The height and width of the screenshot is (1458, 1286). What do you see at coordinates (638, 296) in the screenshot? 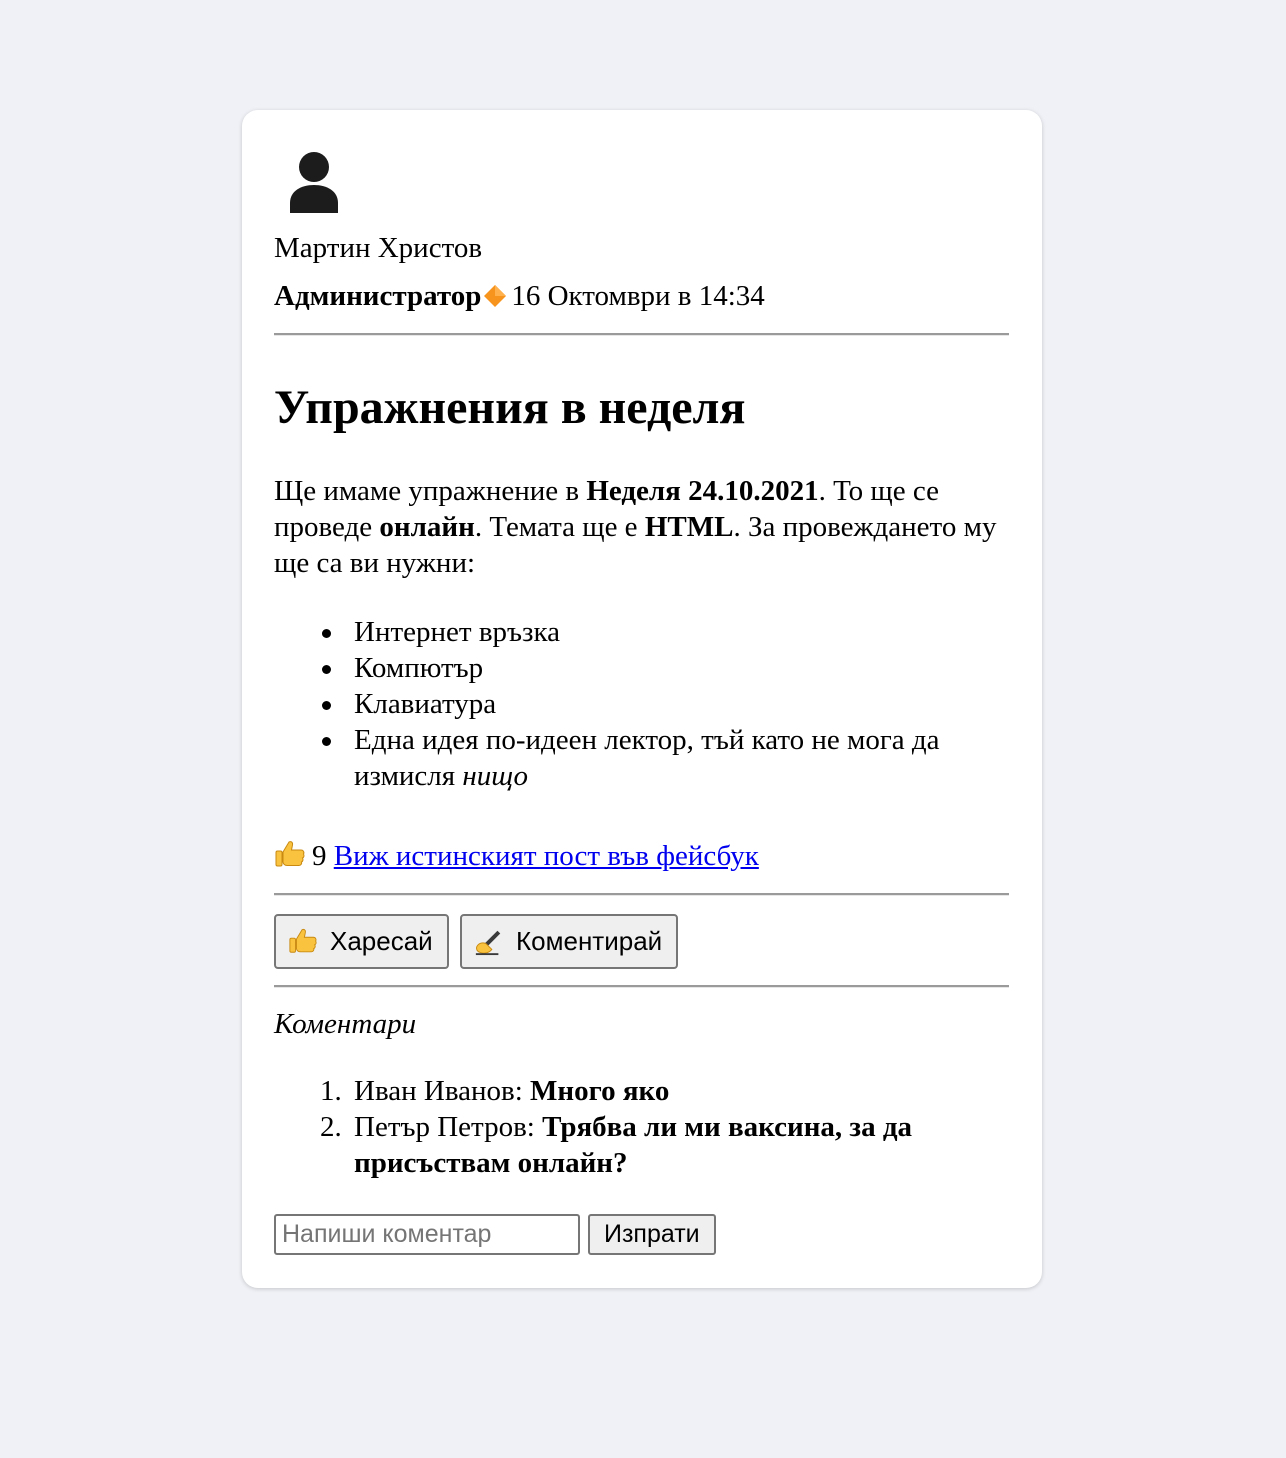
I see `post-timestamp: 16 Октомври в 14:34` at bounding box center [638, 296].